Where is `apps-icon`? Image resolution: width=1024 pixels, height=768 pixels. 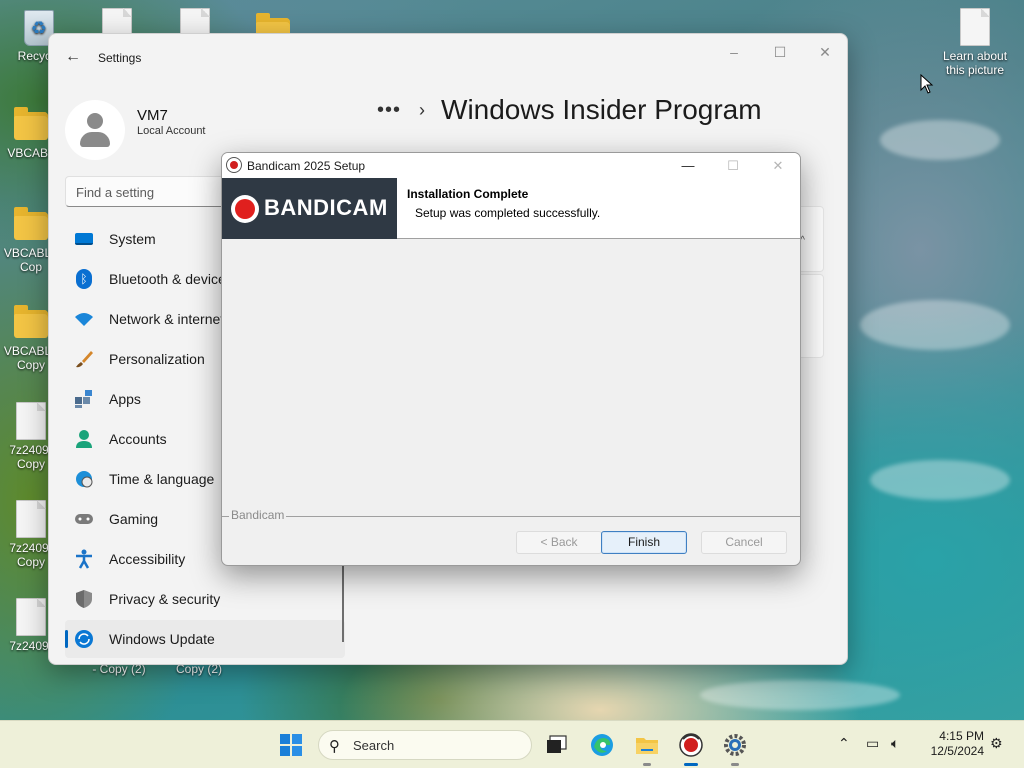 apps-icon is located at coordinates (84, 399).